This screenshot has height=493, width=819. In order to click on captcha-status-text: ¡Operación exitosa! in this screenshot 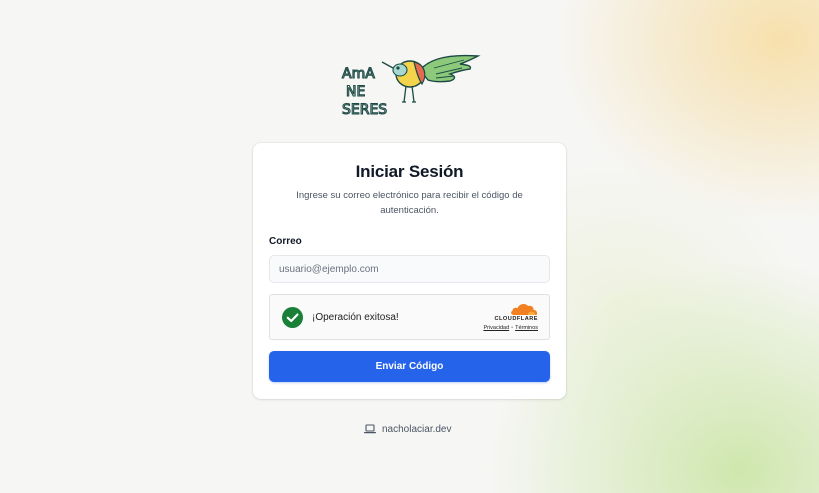, I will do `click(355, 317)`.